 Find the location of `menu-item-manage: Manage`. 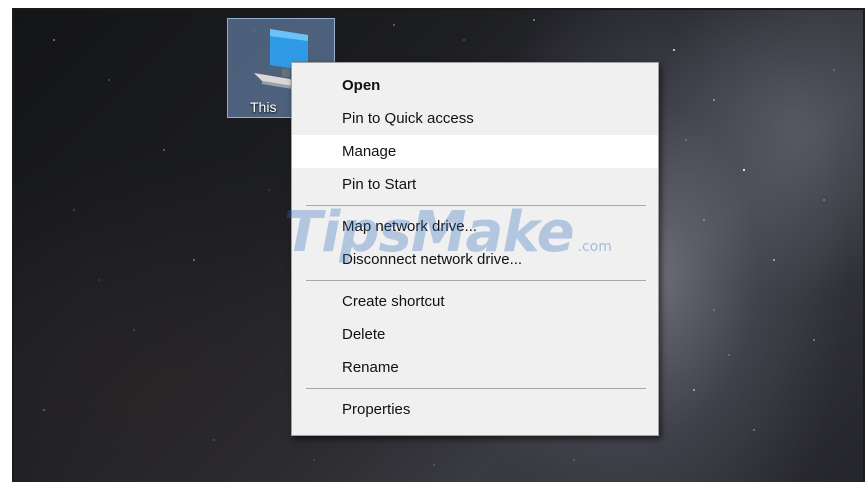

menu-item-manage: Manage is located at coordinates (475, 151).